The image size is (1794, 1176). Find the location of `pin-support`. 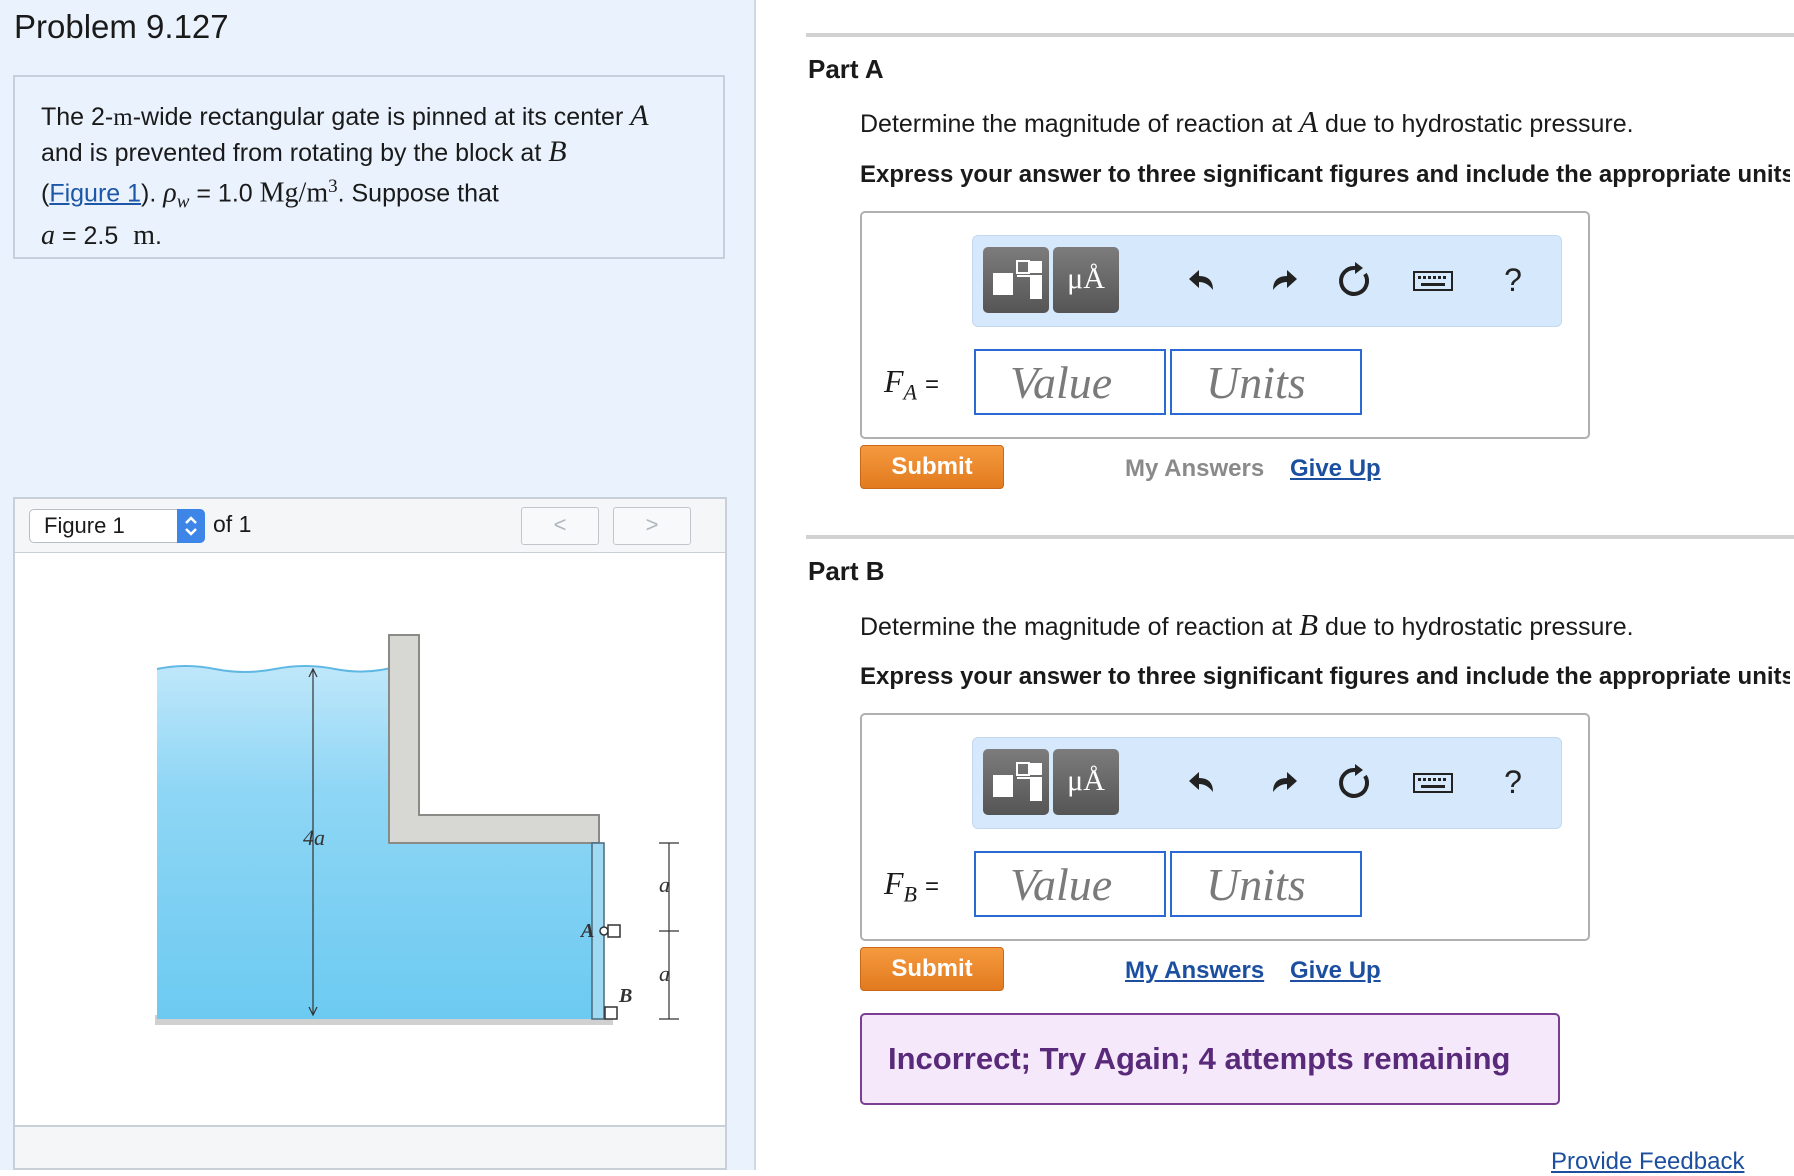

pin-support is located at coordinates (614, 931).